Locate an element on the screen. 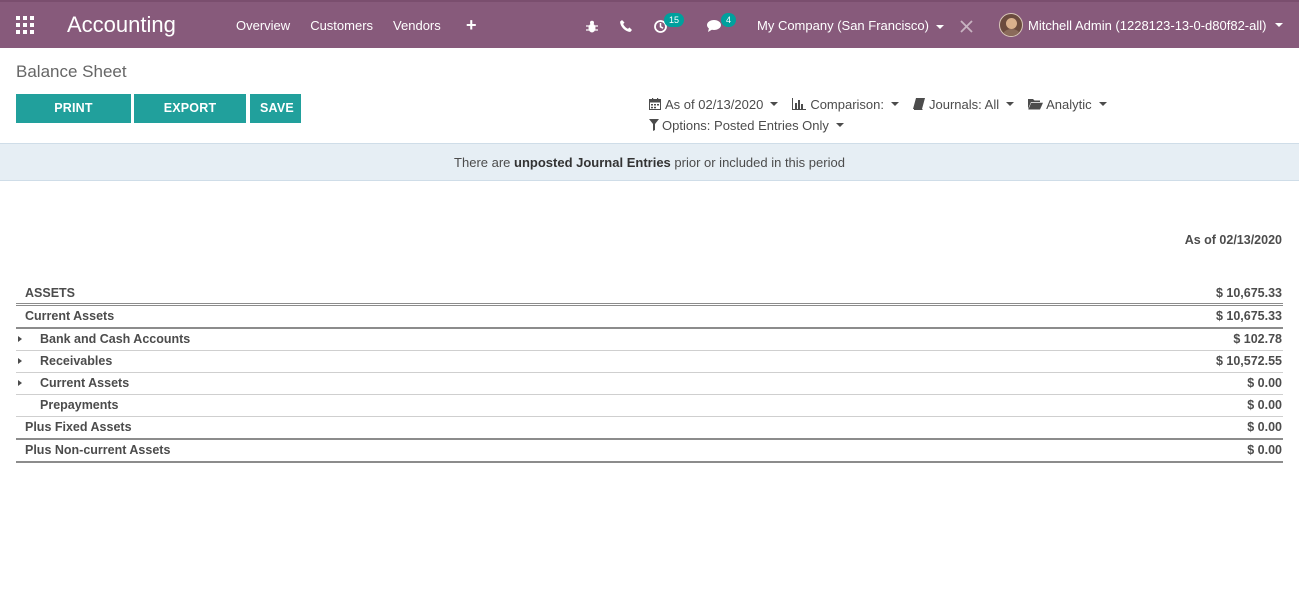 The height and width of the screenshot is (612, 1299). alert-bold-text: unposted Journal Entries is located at coordinates (592, 162).